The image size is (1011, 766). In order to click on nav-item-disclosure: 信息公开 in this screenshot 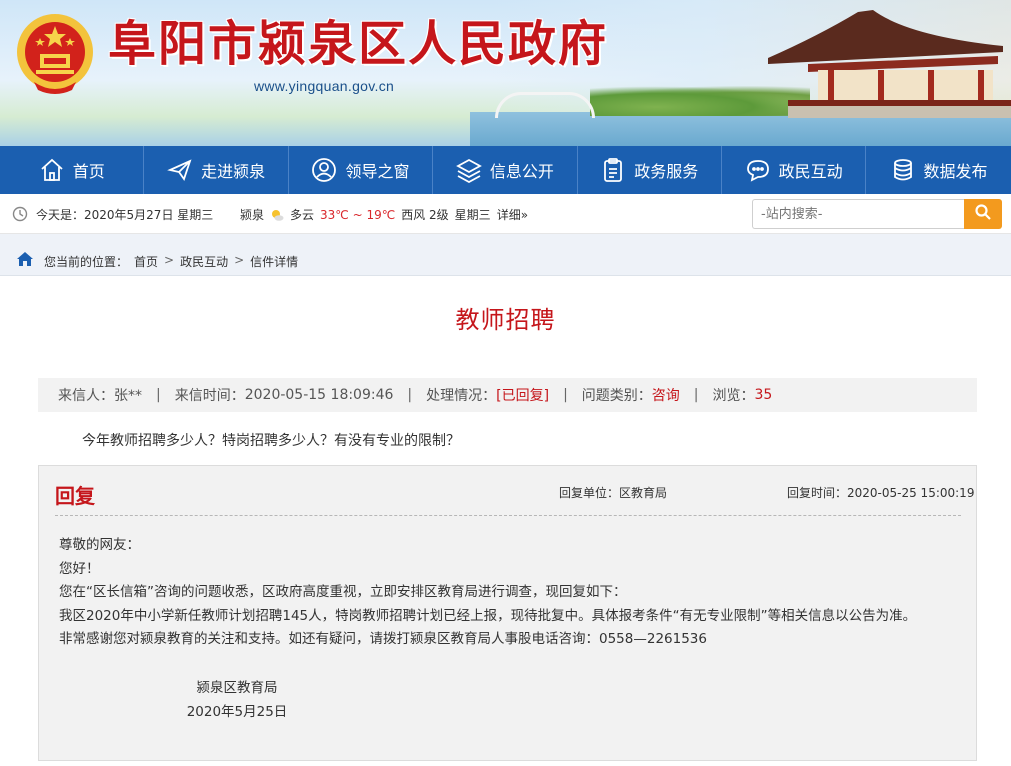, I will do `click(505, 170)`.